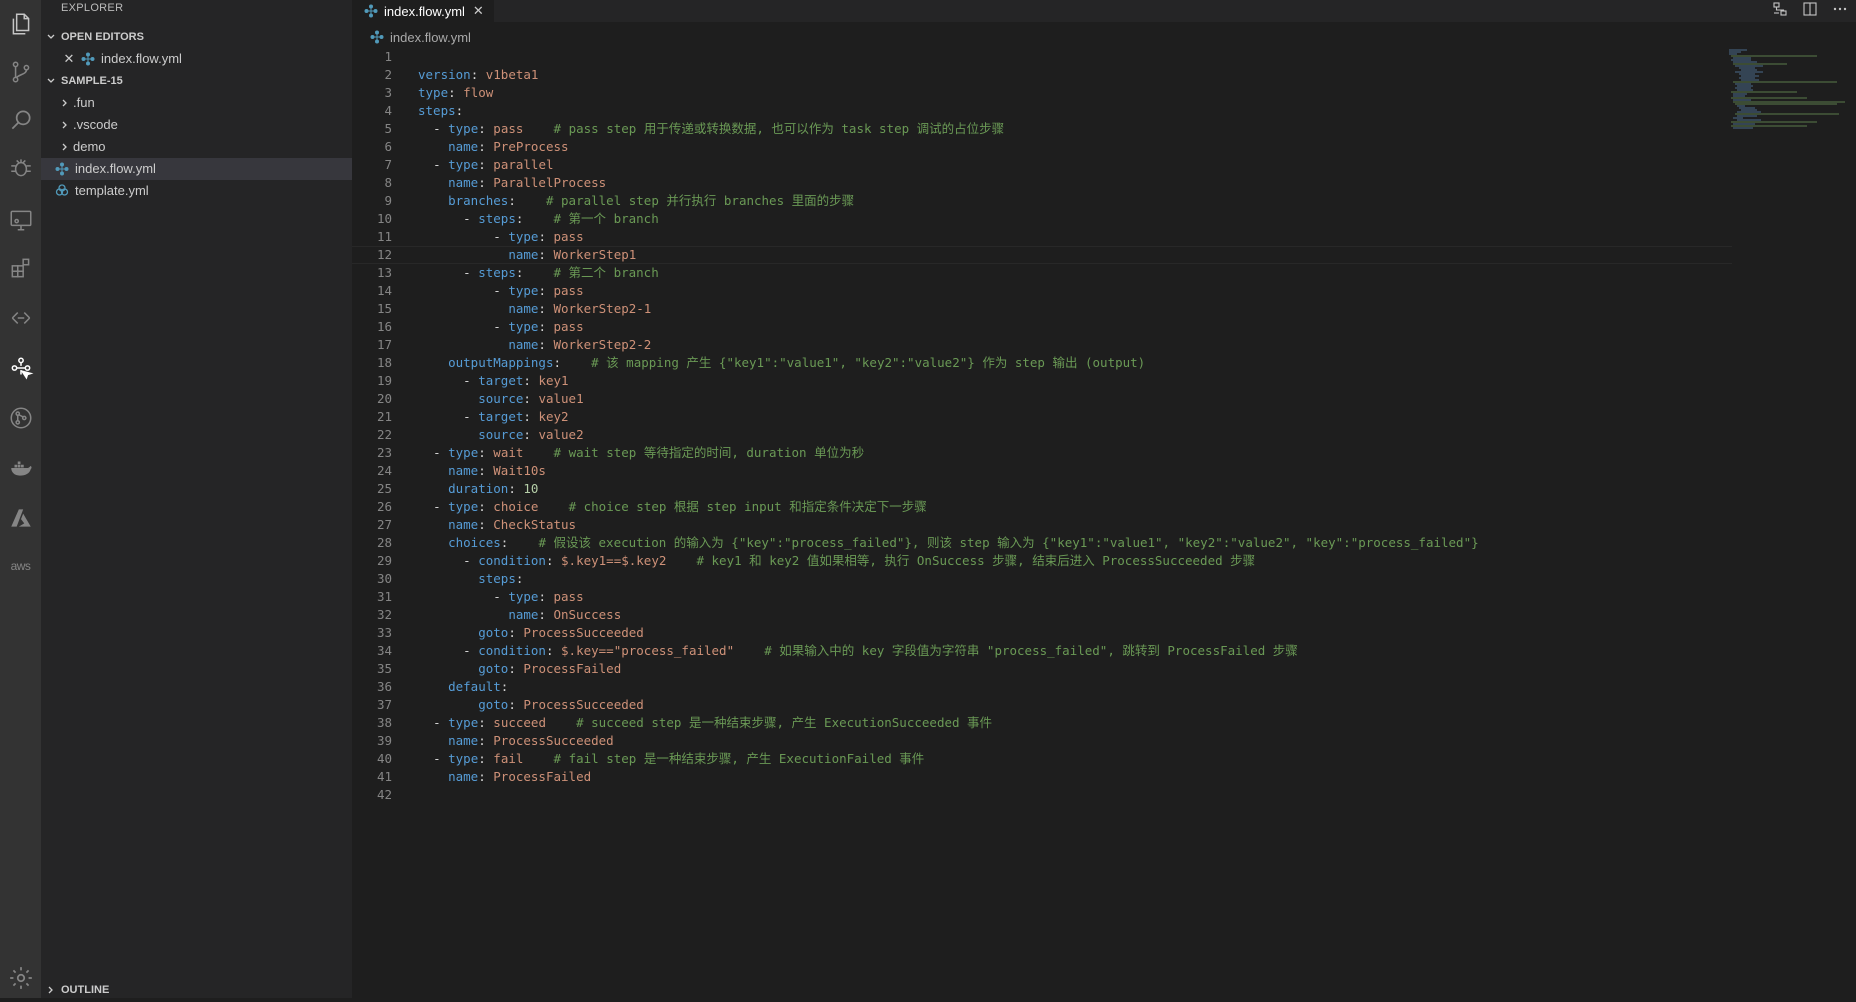 The width and height of the screenshot is (1856, 1002). Describe the element at coordinates (1042, 435) in the screenshot. I see `code-line: 22 source: value2` at that location.